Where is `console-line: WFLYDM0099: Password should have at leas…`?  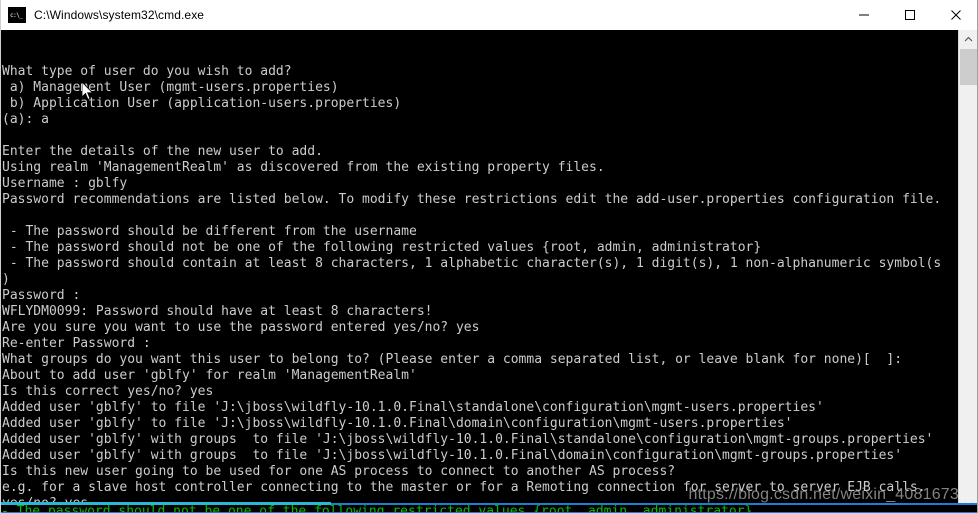
console-line: WFLYDM0099: Password should have at leas… is located at coordinates (217, 311).